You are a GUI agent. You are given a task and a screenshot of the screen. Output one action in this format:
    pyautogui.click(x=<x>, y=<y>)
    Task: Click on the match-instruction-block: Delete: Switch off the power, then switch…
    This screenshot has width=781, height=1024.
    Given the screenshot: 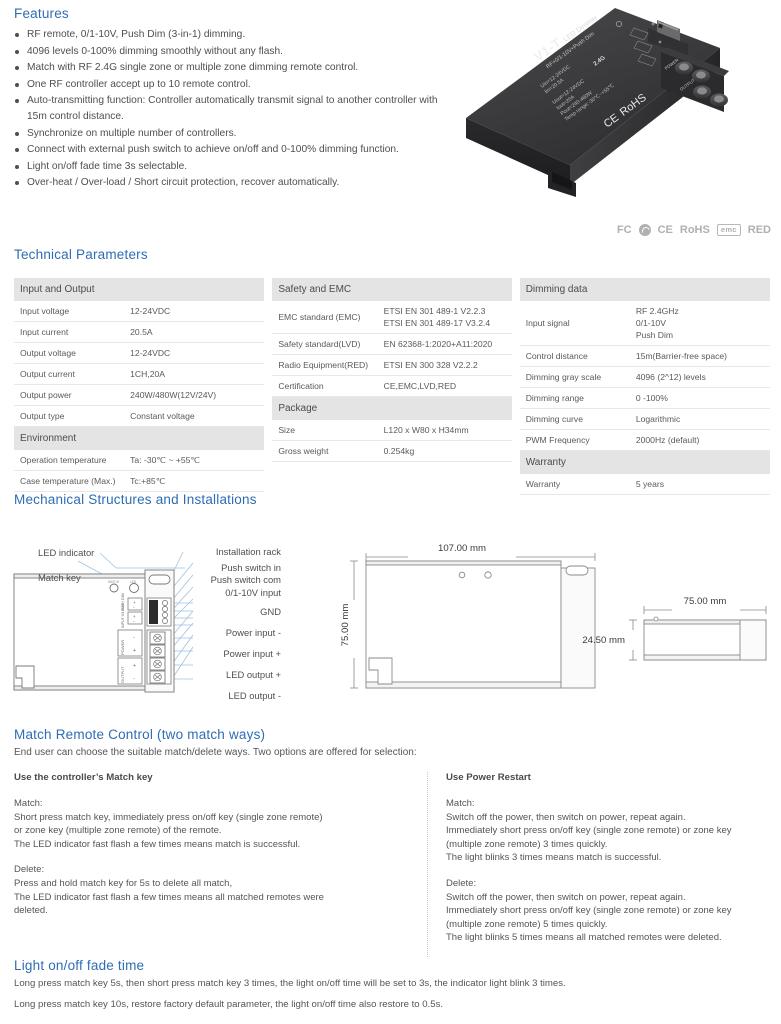 What is the action you would take?
    pyautogui.click(x=608, y=911)
    